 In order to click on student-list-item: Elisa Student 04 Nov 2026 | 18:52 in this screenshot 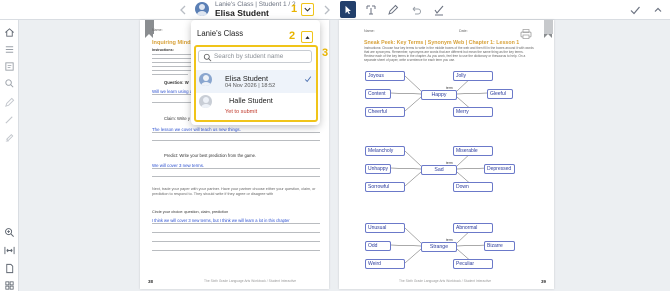, I will do `click(256, 81)`.